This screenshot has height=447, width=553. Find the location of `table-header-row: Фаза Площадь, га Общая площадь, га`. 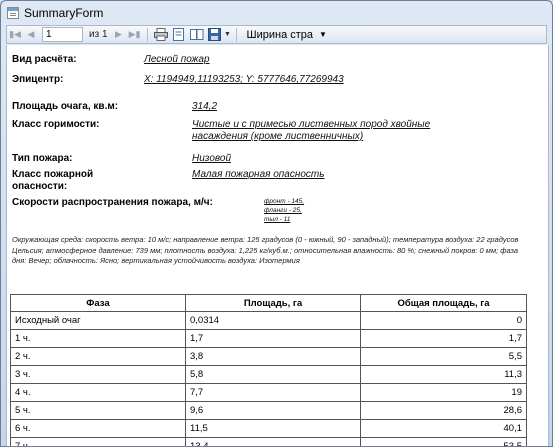

table-header-row: Фаза Площадь, га Общая площадь, га is located at coordinates (268, 303).